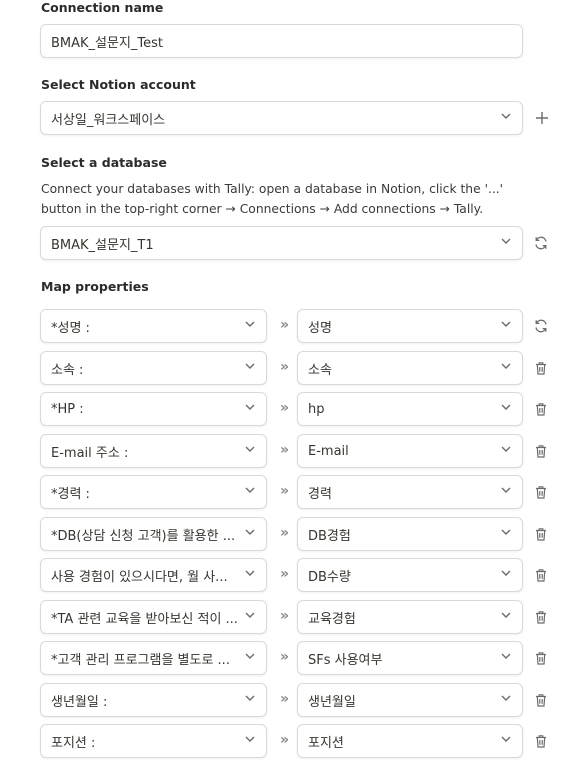  What do you see at coordinates (70, 494) in the screenshot?
I see `form-field-value: *경력 :` at bounding box center [70, 494].